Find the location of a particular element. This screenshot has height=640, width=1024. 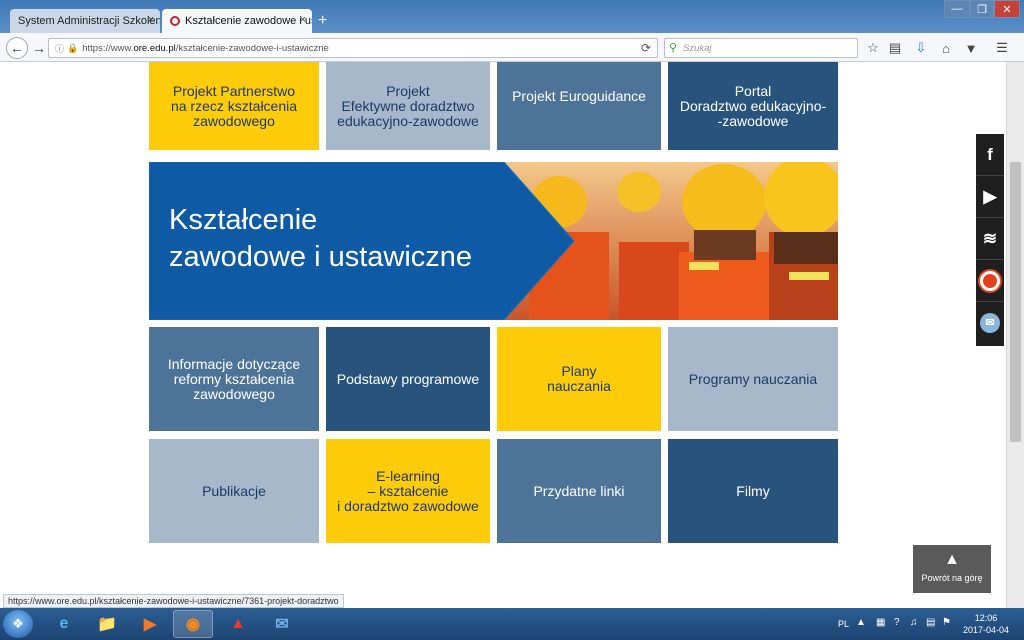

action-center-flag-icon: ⚑ is located at coordinates (946, 622).